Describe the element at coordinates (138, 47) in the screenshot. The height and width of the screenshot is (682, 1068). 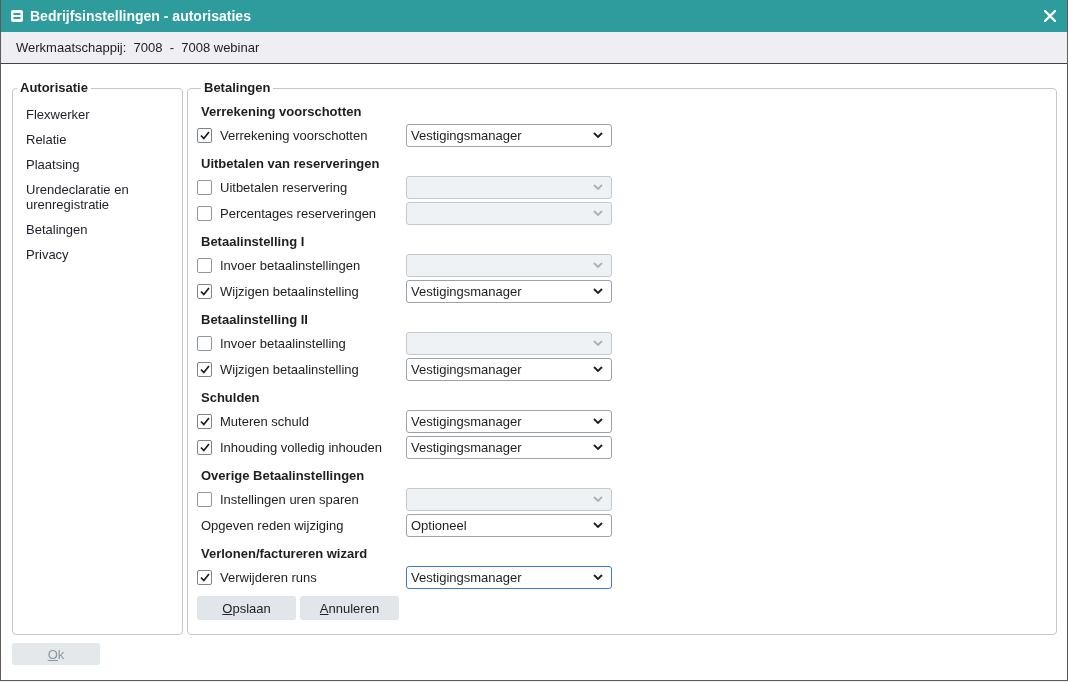
I see `company-info: Werkmaatschappij: 7008 - 7008 webinar` at that location.